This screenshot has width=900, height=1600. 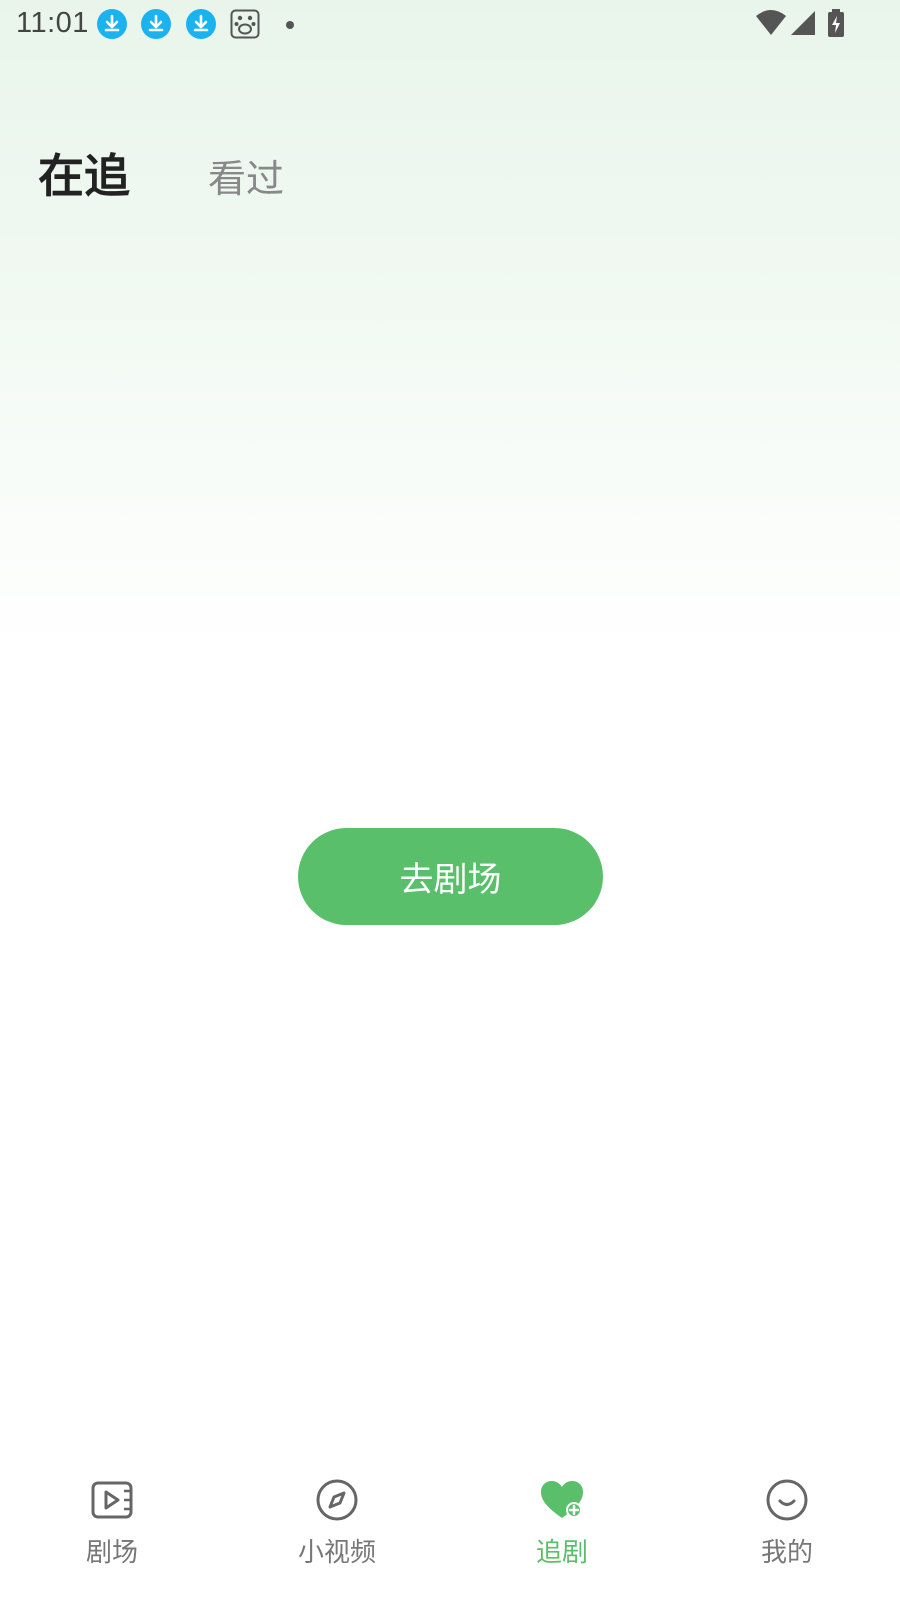 What do you see at coordinates (450, 170) in the screenshot?
I see `top-tabs: 在追 看过` at bounding box center [450, 170].